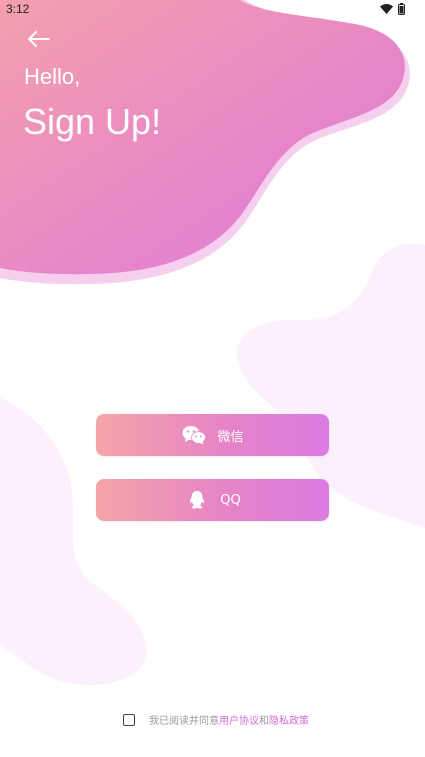 The image size is (425, 757). I want to click on back-button, so click(39, 39).